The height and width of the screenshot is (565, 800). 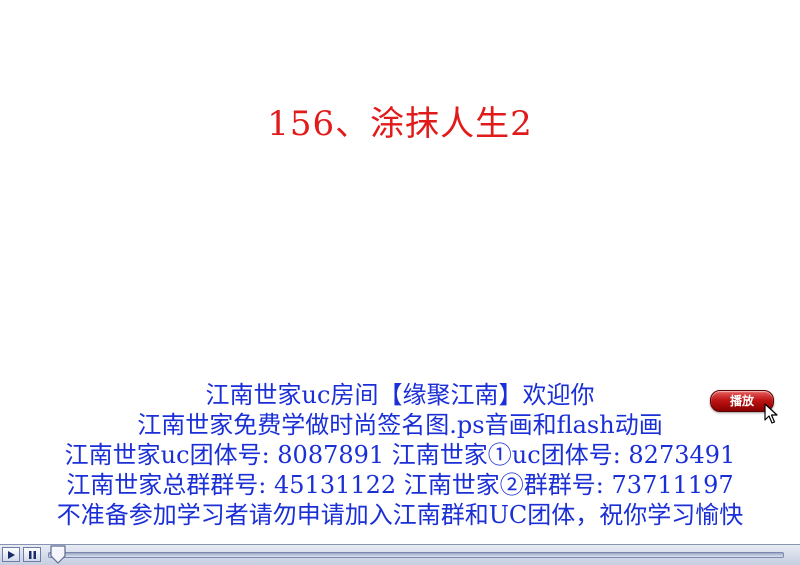 I want to click on page-title: 156、涂抹人生2, so click(x=400, y=124).